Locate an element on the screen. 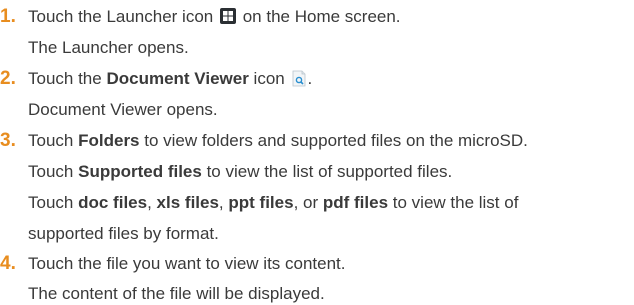 The width and height of the screenshot is (634, 305). step-text: on the Home screen. is located at coordinates (321, 16).